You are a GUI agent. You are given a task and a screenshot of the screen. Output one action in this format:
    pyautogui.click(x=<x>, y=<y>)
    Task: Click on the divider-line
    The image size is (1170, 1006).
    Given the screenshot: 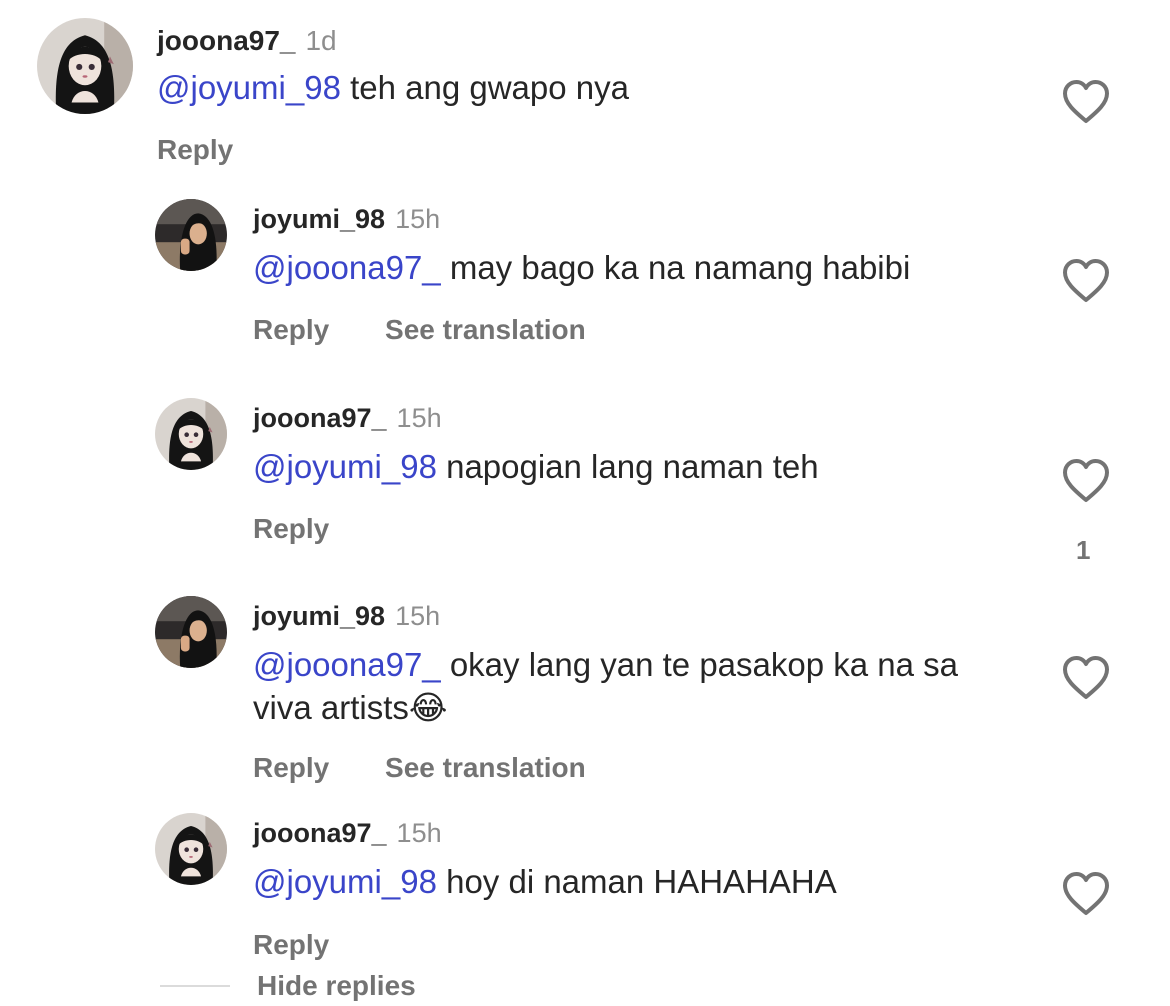 What is the action you would take?
    pyautogui.click(x=195, y=986)
    